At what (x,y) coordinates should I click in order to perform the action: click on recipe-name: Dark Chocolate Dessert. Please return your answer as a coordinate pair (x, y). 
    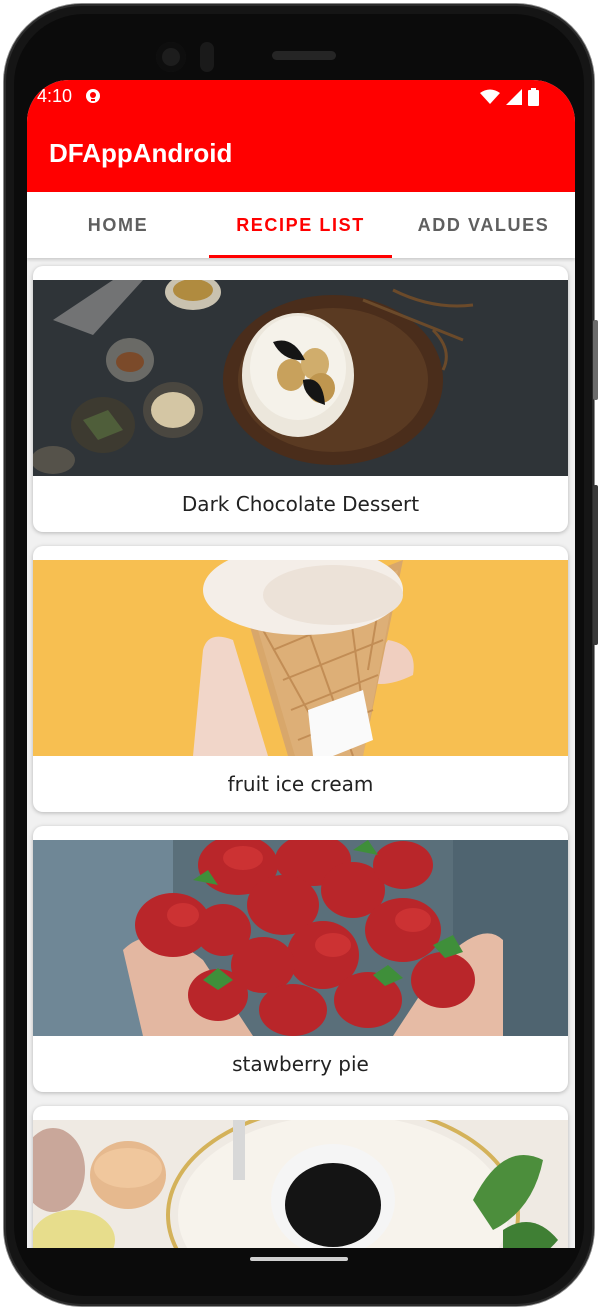
    Looking at the image, I should click on (300, 504).